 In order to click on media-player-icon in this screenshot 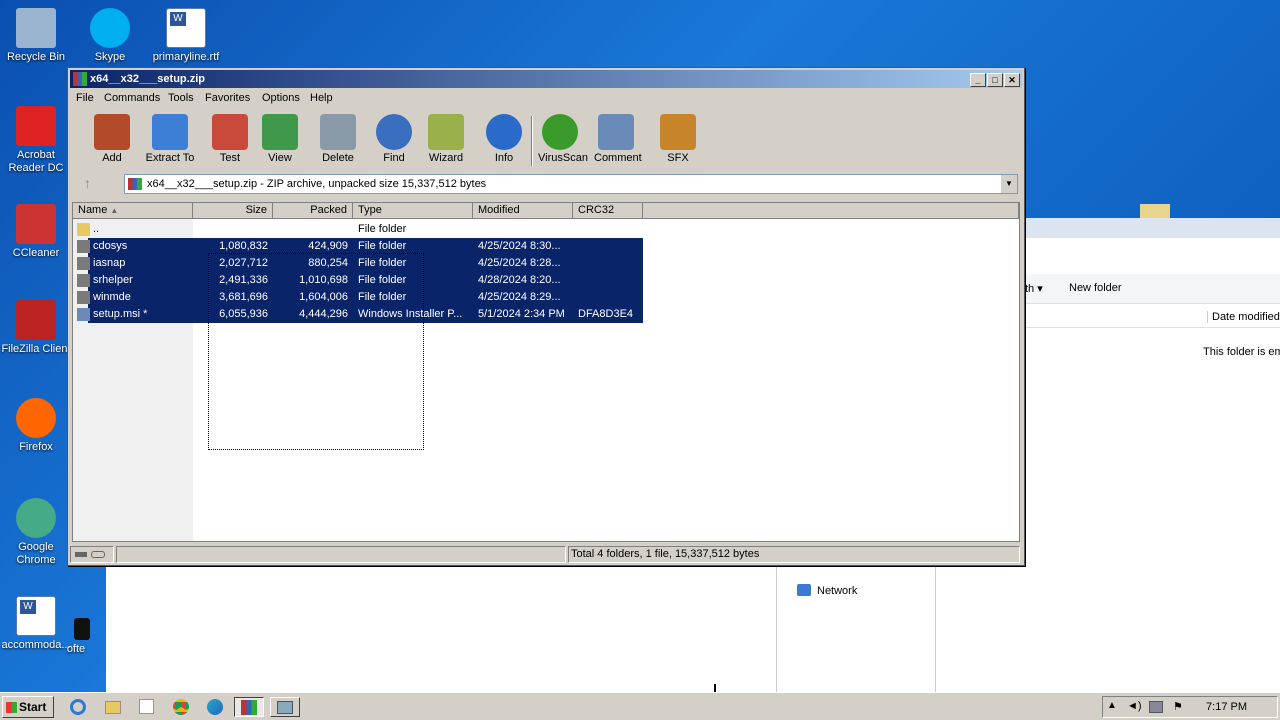, I will do `click(147, 707)`.